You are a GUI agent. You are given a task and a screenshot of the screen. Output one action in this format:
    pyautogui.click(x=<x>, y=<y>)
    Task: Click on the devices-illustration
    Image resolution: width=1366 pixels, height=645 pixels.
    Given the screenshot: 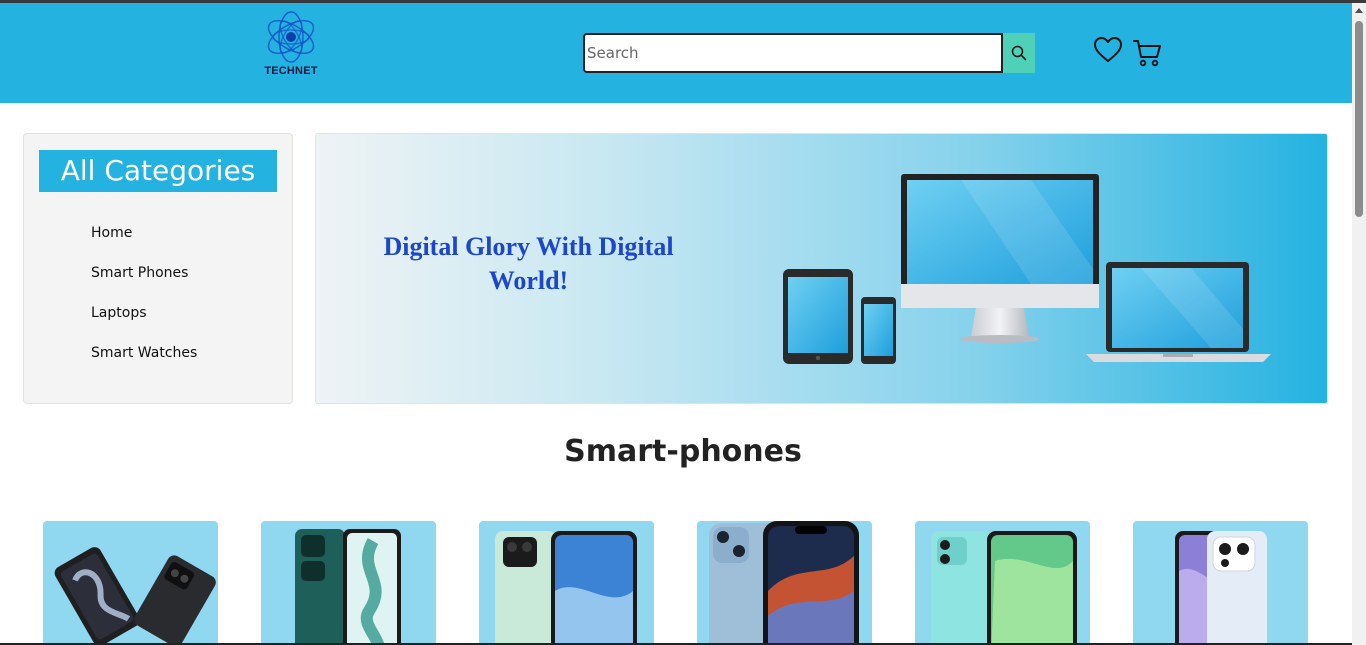 What is the action you would take?
    pyautogui.click(x=1027, y=269)
    